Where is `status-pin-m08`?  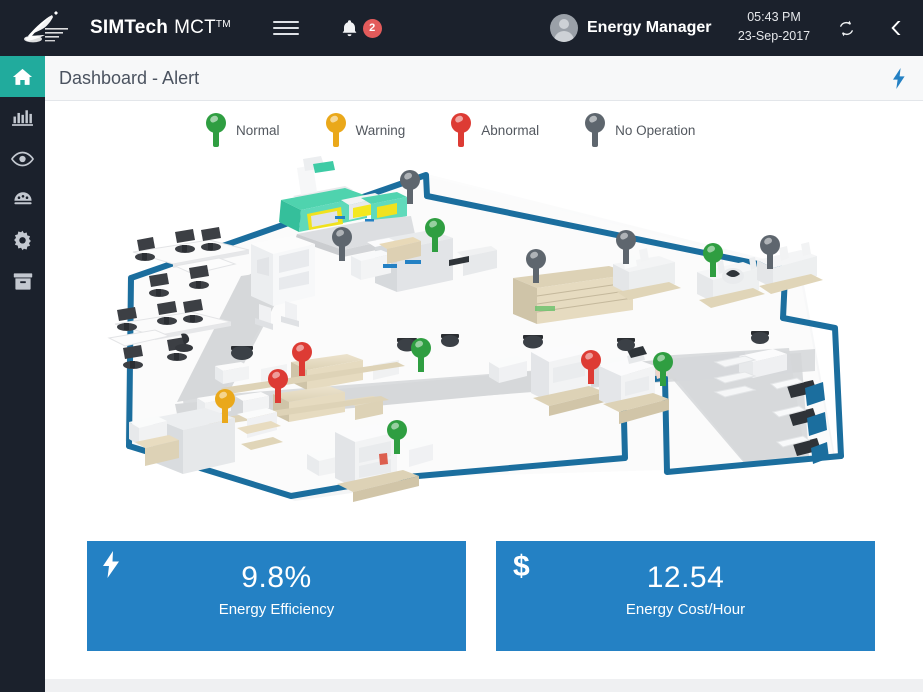 status-pin-m08 is located at coordinates (302, 359).